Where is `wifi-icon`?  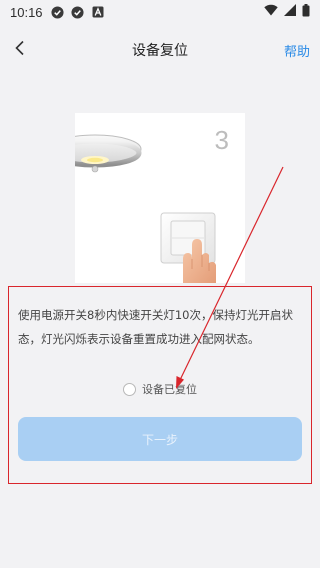 wifi-icon is located at coordinates (271, 12).